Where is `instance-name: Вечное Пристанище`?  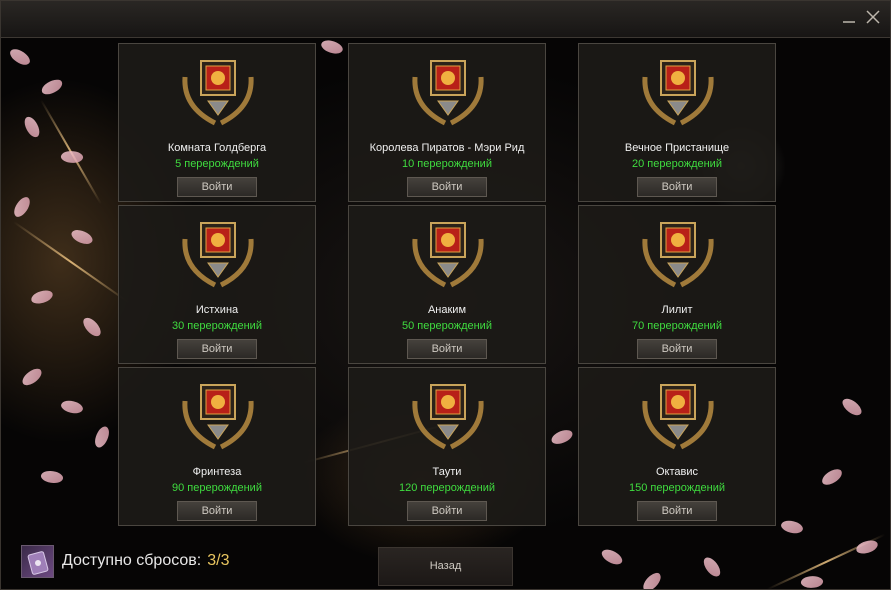 instance-name: Вечное Пристанище is located at coordinates (677, 148).